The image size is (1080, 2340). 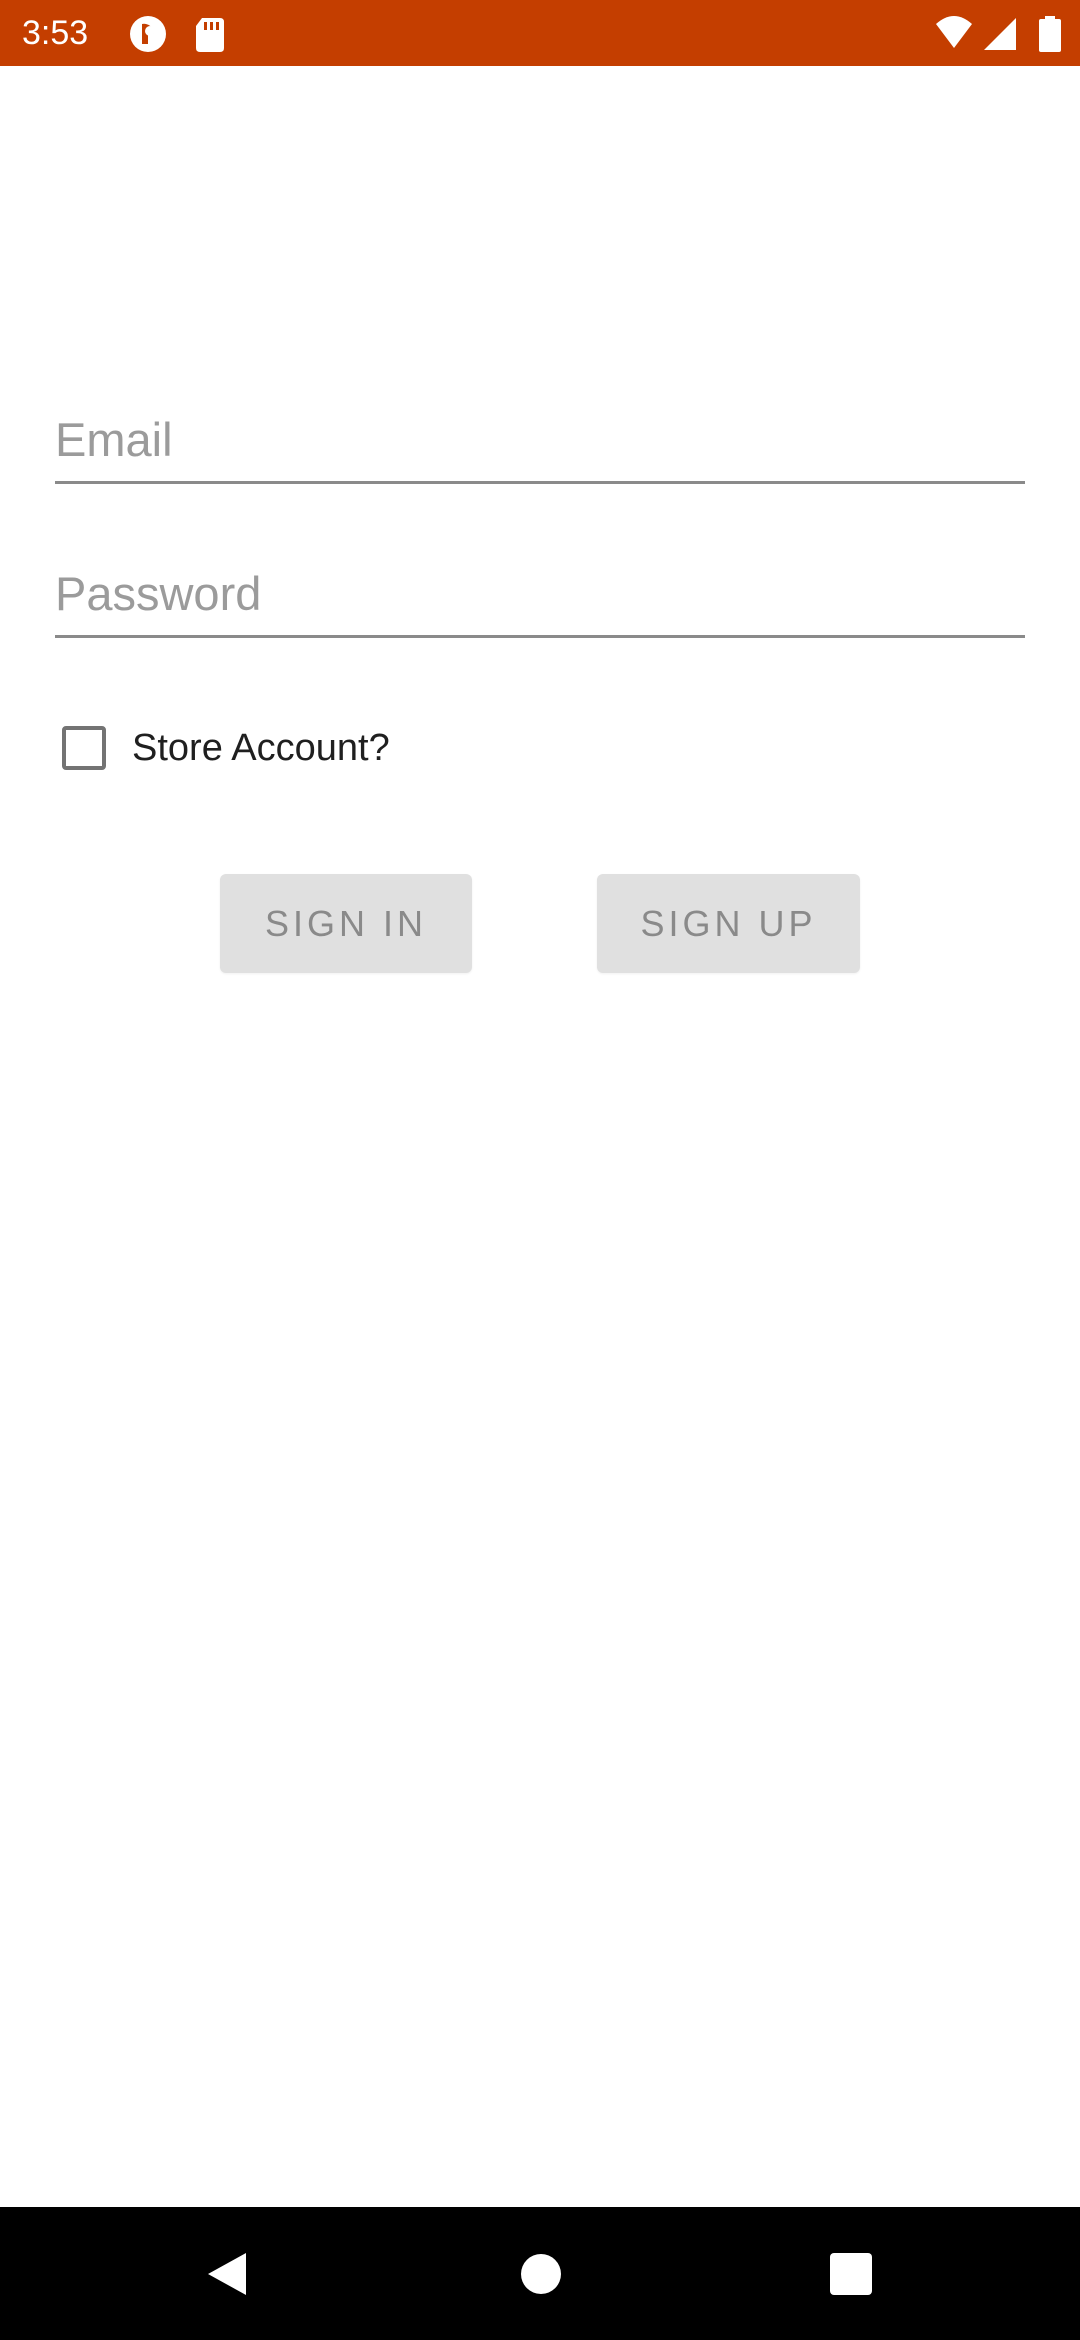 I want to click on email-field, so click(x=540, y=441).